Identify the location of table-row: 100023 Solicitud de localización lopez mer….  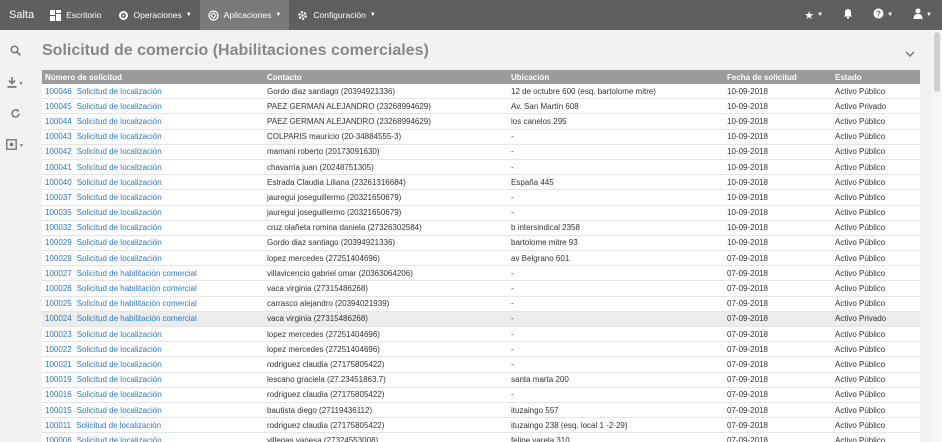
(481, 335).